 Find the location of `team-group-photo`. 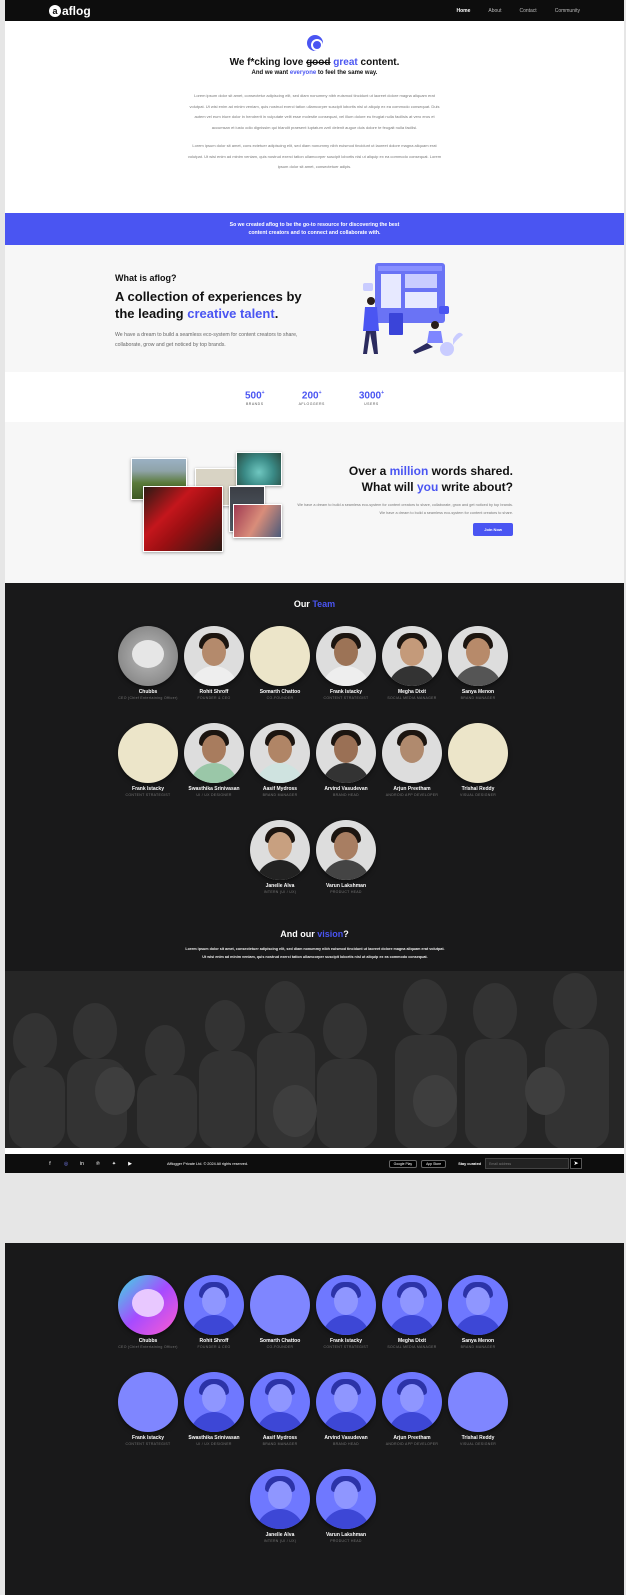

team-group-photo is located at coordinates (314, 1059).